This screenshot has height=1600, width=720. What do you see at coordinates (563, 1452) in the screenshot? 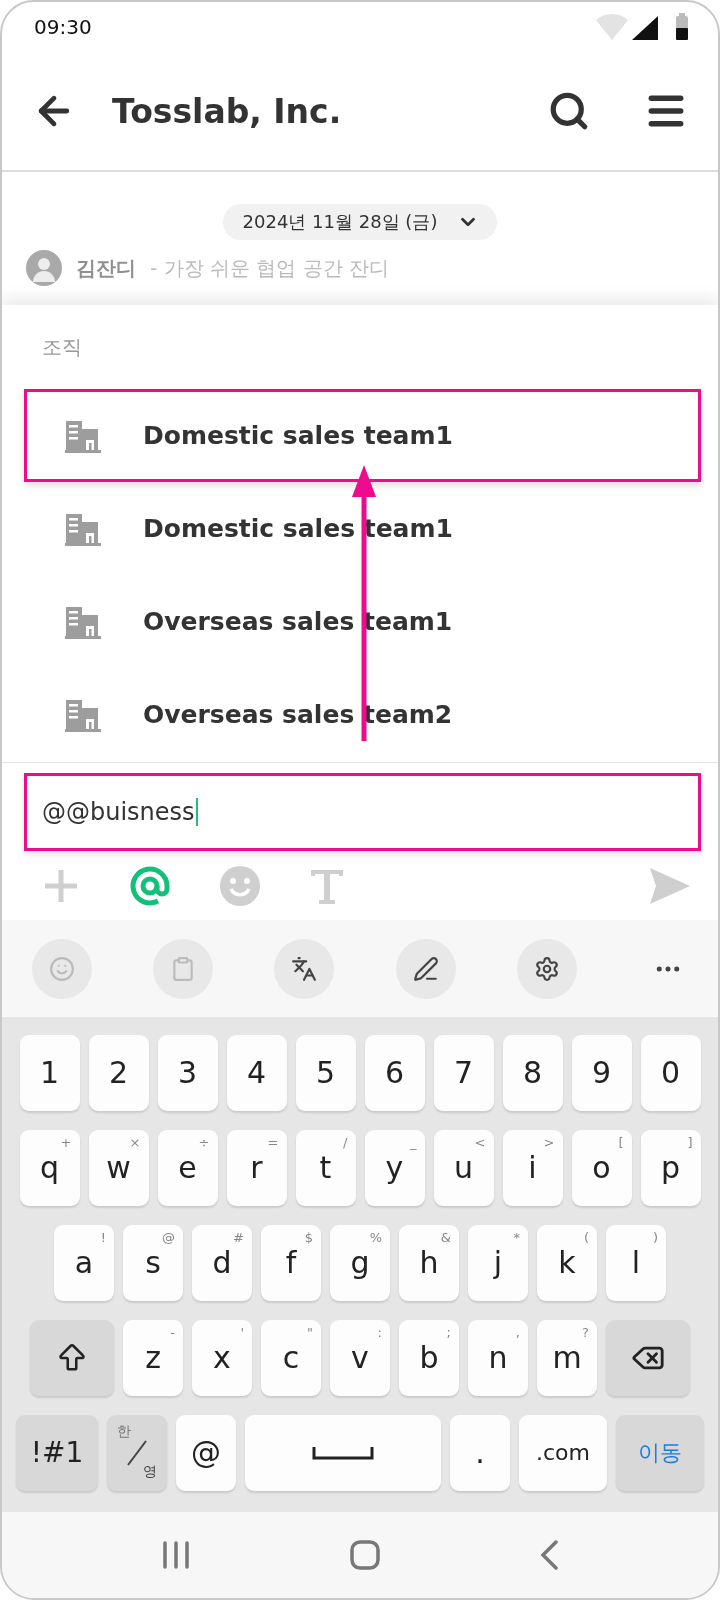
I see `keyboard-key: .com` at bounding box center [563, 1452].